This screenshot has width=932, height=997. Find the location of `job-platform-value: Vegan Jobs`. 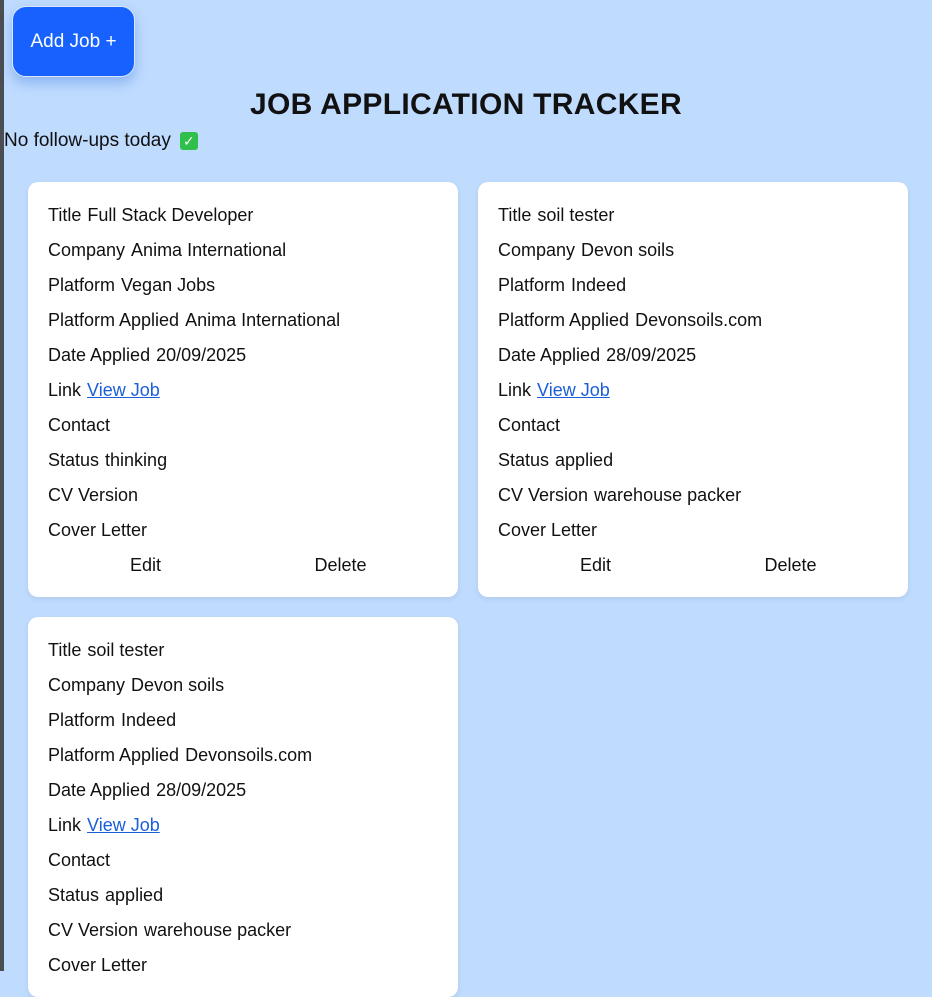

job-platform-value: Vegan Jobs is located at coordinates (168, 285).